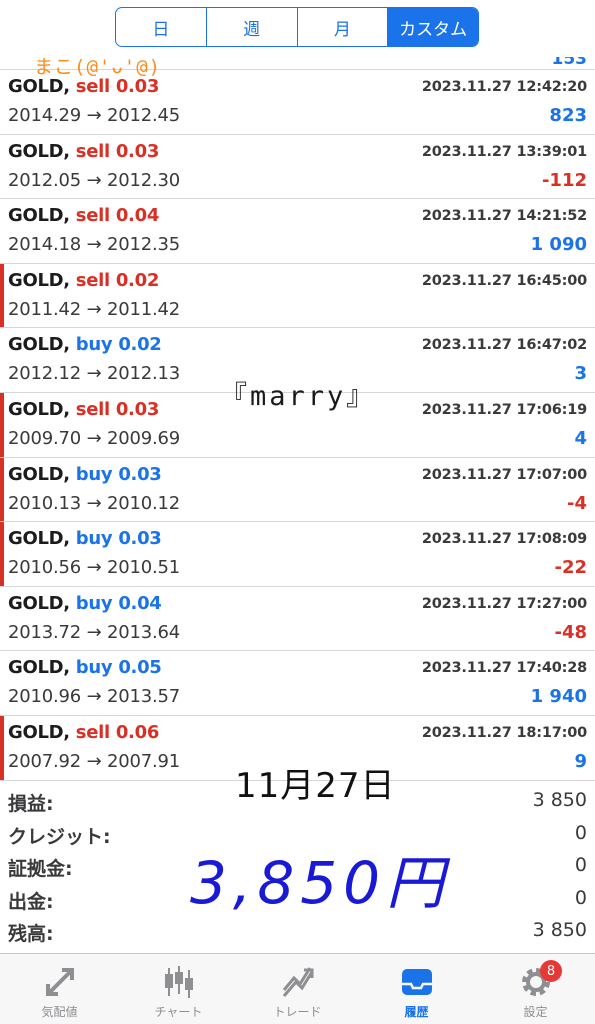 Image resolution: width=595 pixels, height=1024 pixels. Describe the element at coordinates (85, 538) in the screenshot. I see `trade-symbol: GOLD, buy 0.03` at that location.